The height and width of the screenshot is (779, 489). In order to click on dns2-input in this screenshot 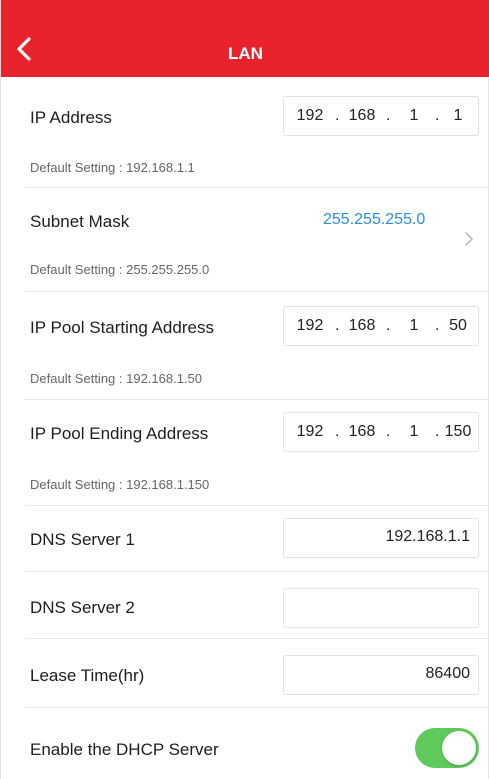, I will do `click(381, 608)`.